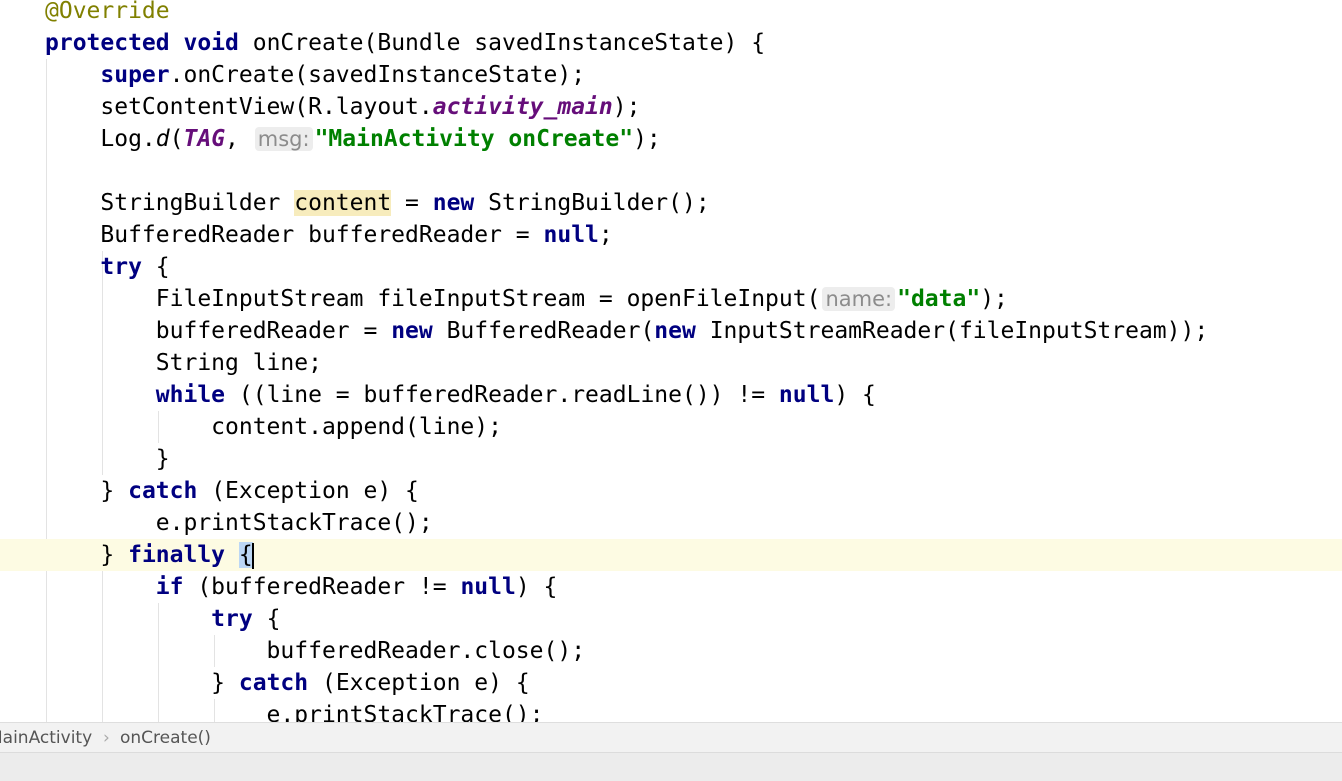 Image resolution: width=1342 pixels, height=781 pixels. I want to click on code-token: ,, so click(239, 139).